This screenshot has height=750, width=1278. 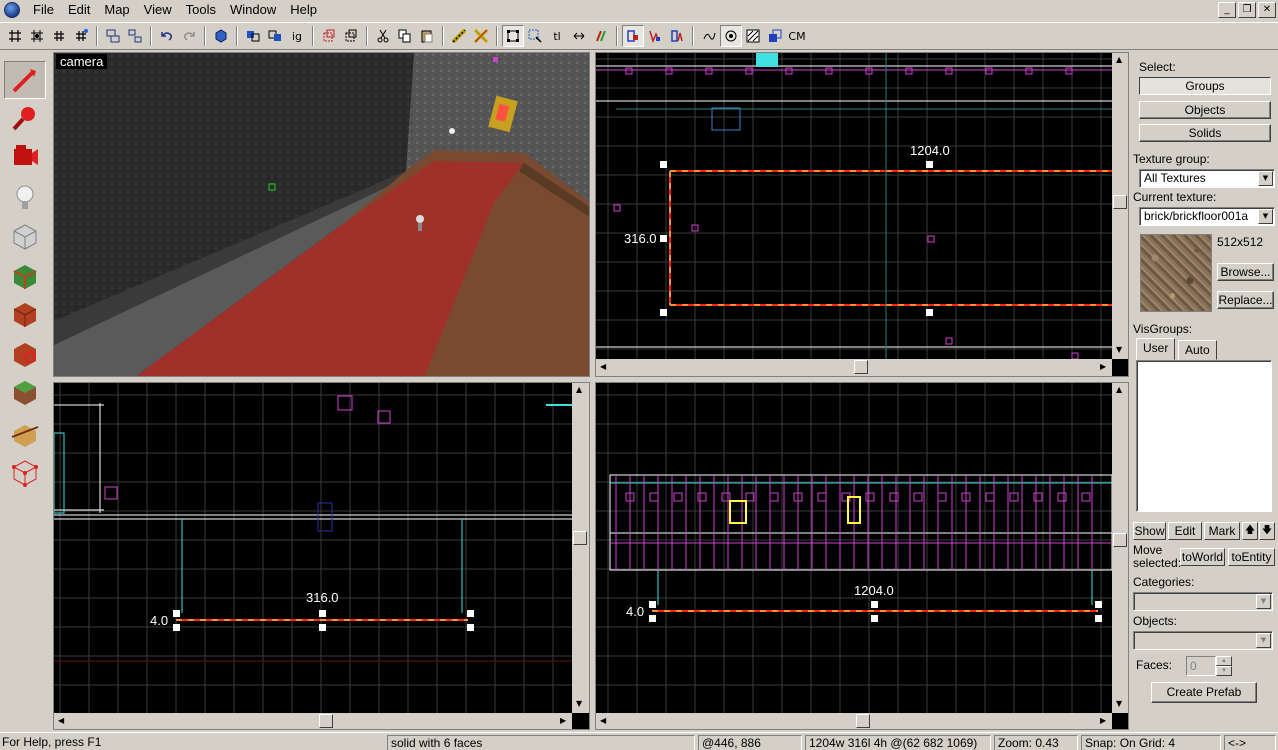 I want to click on spin-up-button: ▲, so click(x=1224, y=661).